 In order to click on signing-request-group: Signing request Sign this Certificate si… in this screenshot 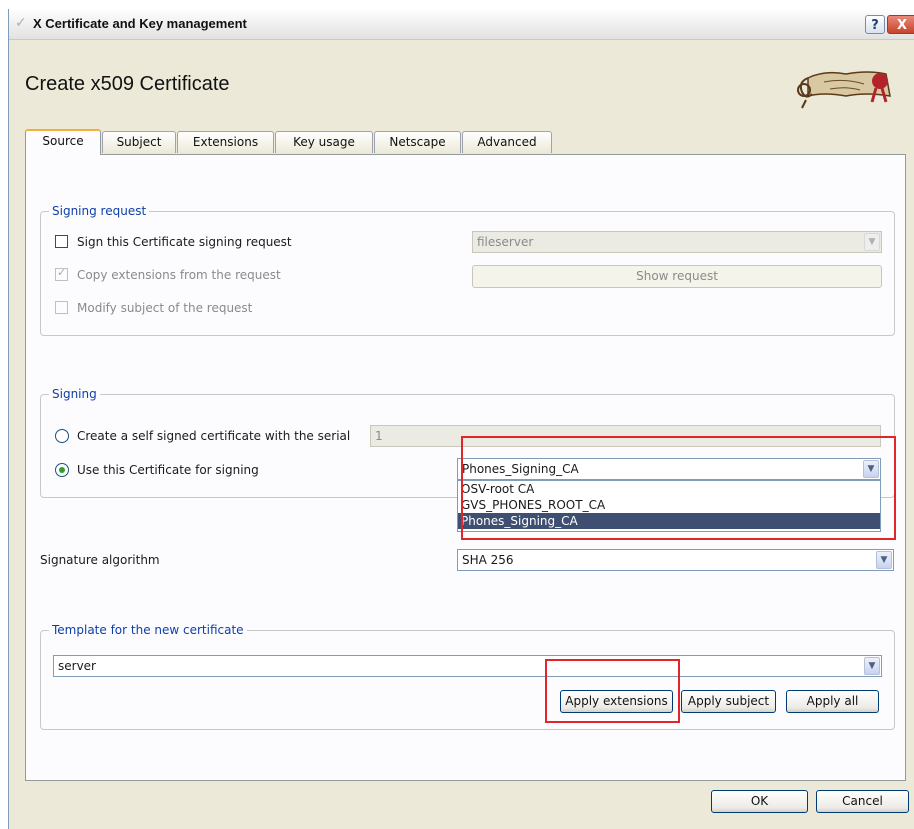, I will do `click(467, 270)`.